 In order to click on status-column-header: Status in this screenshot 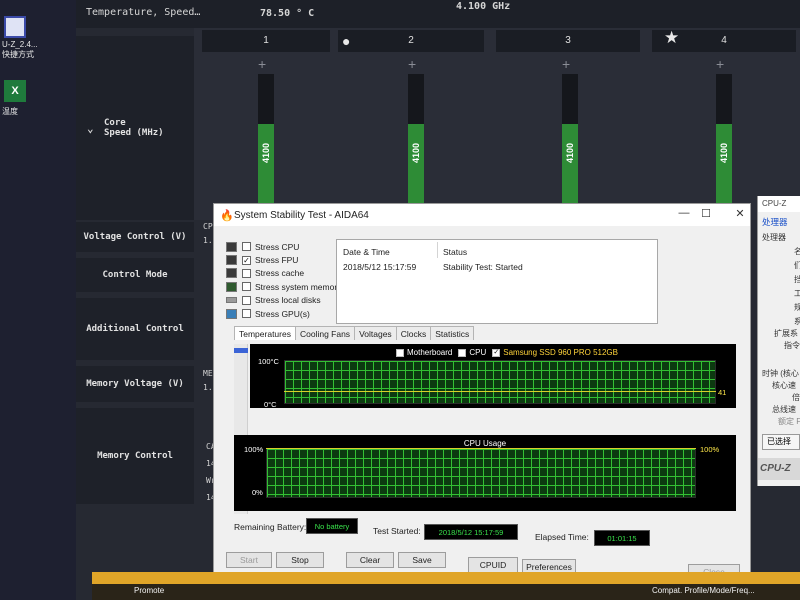, I will do `click(455, 252)`.